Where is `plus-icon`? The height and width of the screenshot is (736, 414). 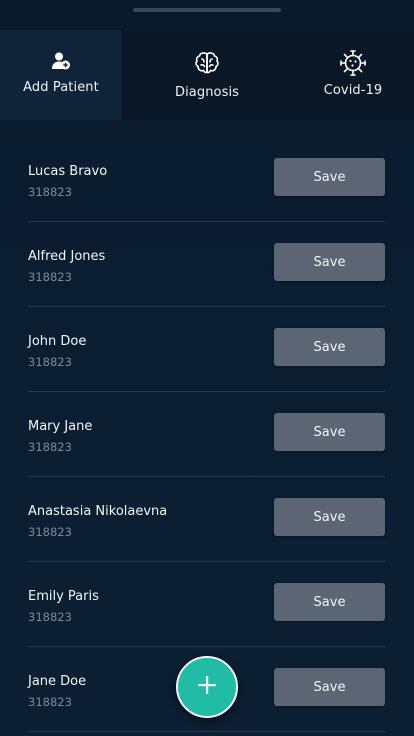 plus-icon is located at coordinates (207, 687).